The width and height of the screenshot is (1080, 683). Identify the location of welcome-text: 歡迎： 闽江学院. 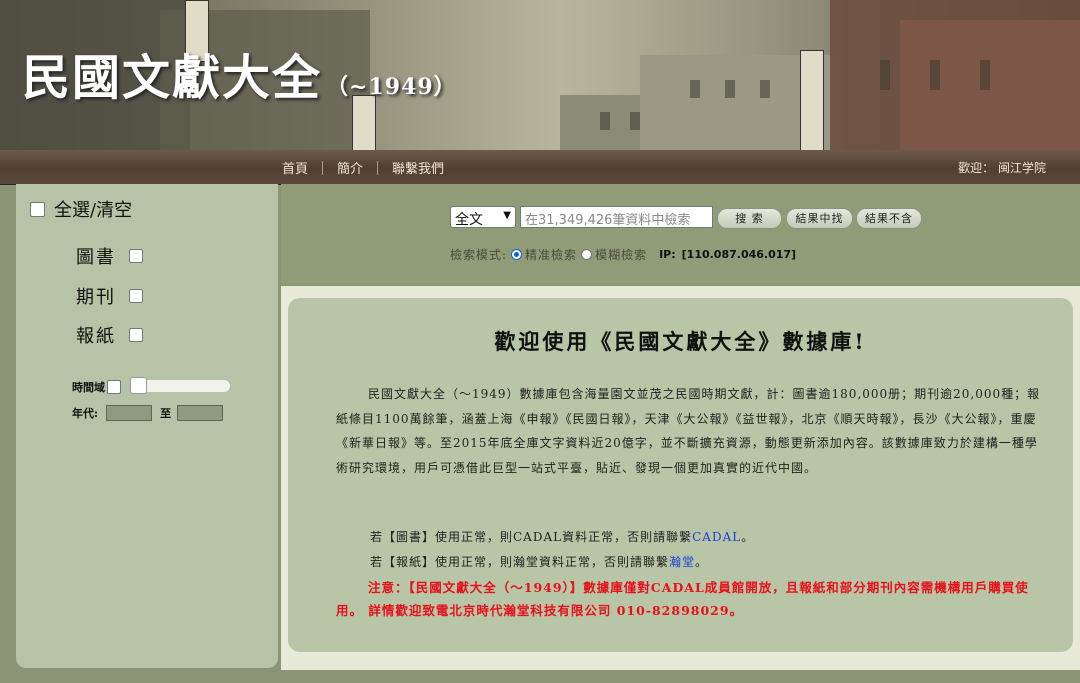
(1002, 168).